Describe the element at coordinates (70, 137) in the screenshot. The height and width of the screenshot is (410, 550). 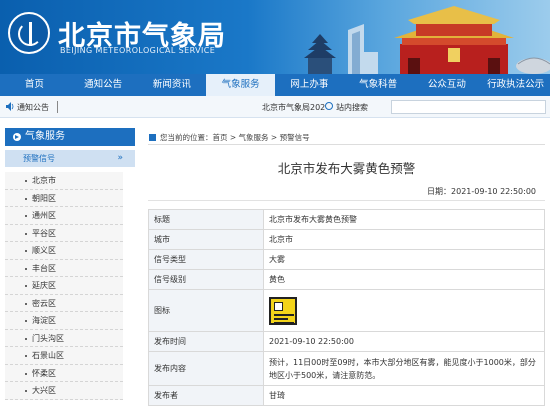
I see `sidebar-header: 气象服务` at that location.